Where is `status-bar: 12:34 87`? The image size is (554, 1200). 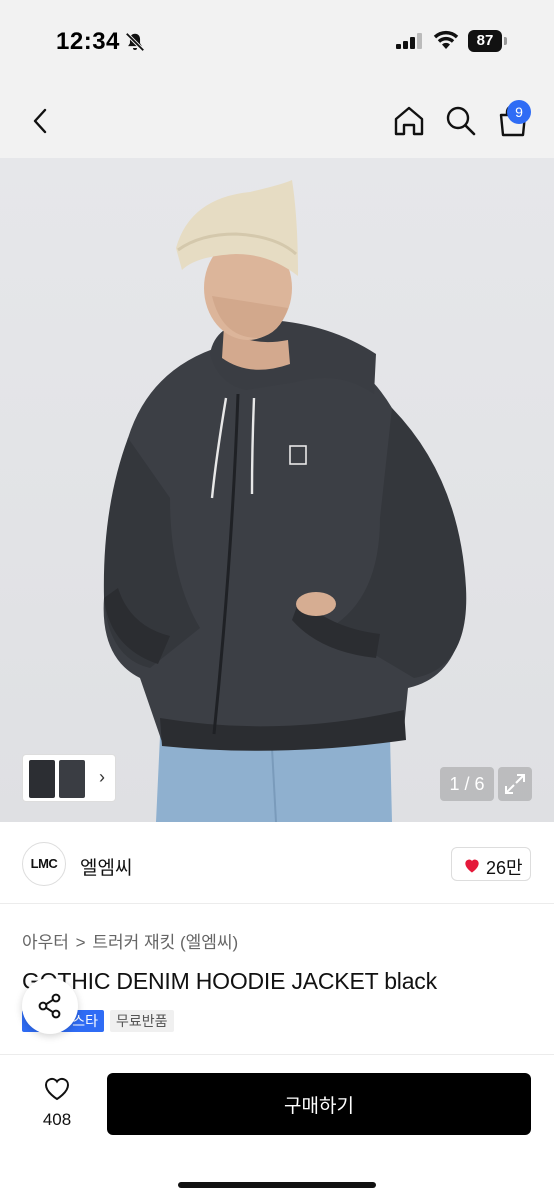
status-bar: 12:34 87 is located at coordinates (277, 42).